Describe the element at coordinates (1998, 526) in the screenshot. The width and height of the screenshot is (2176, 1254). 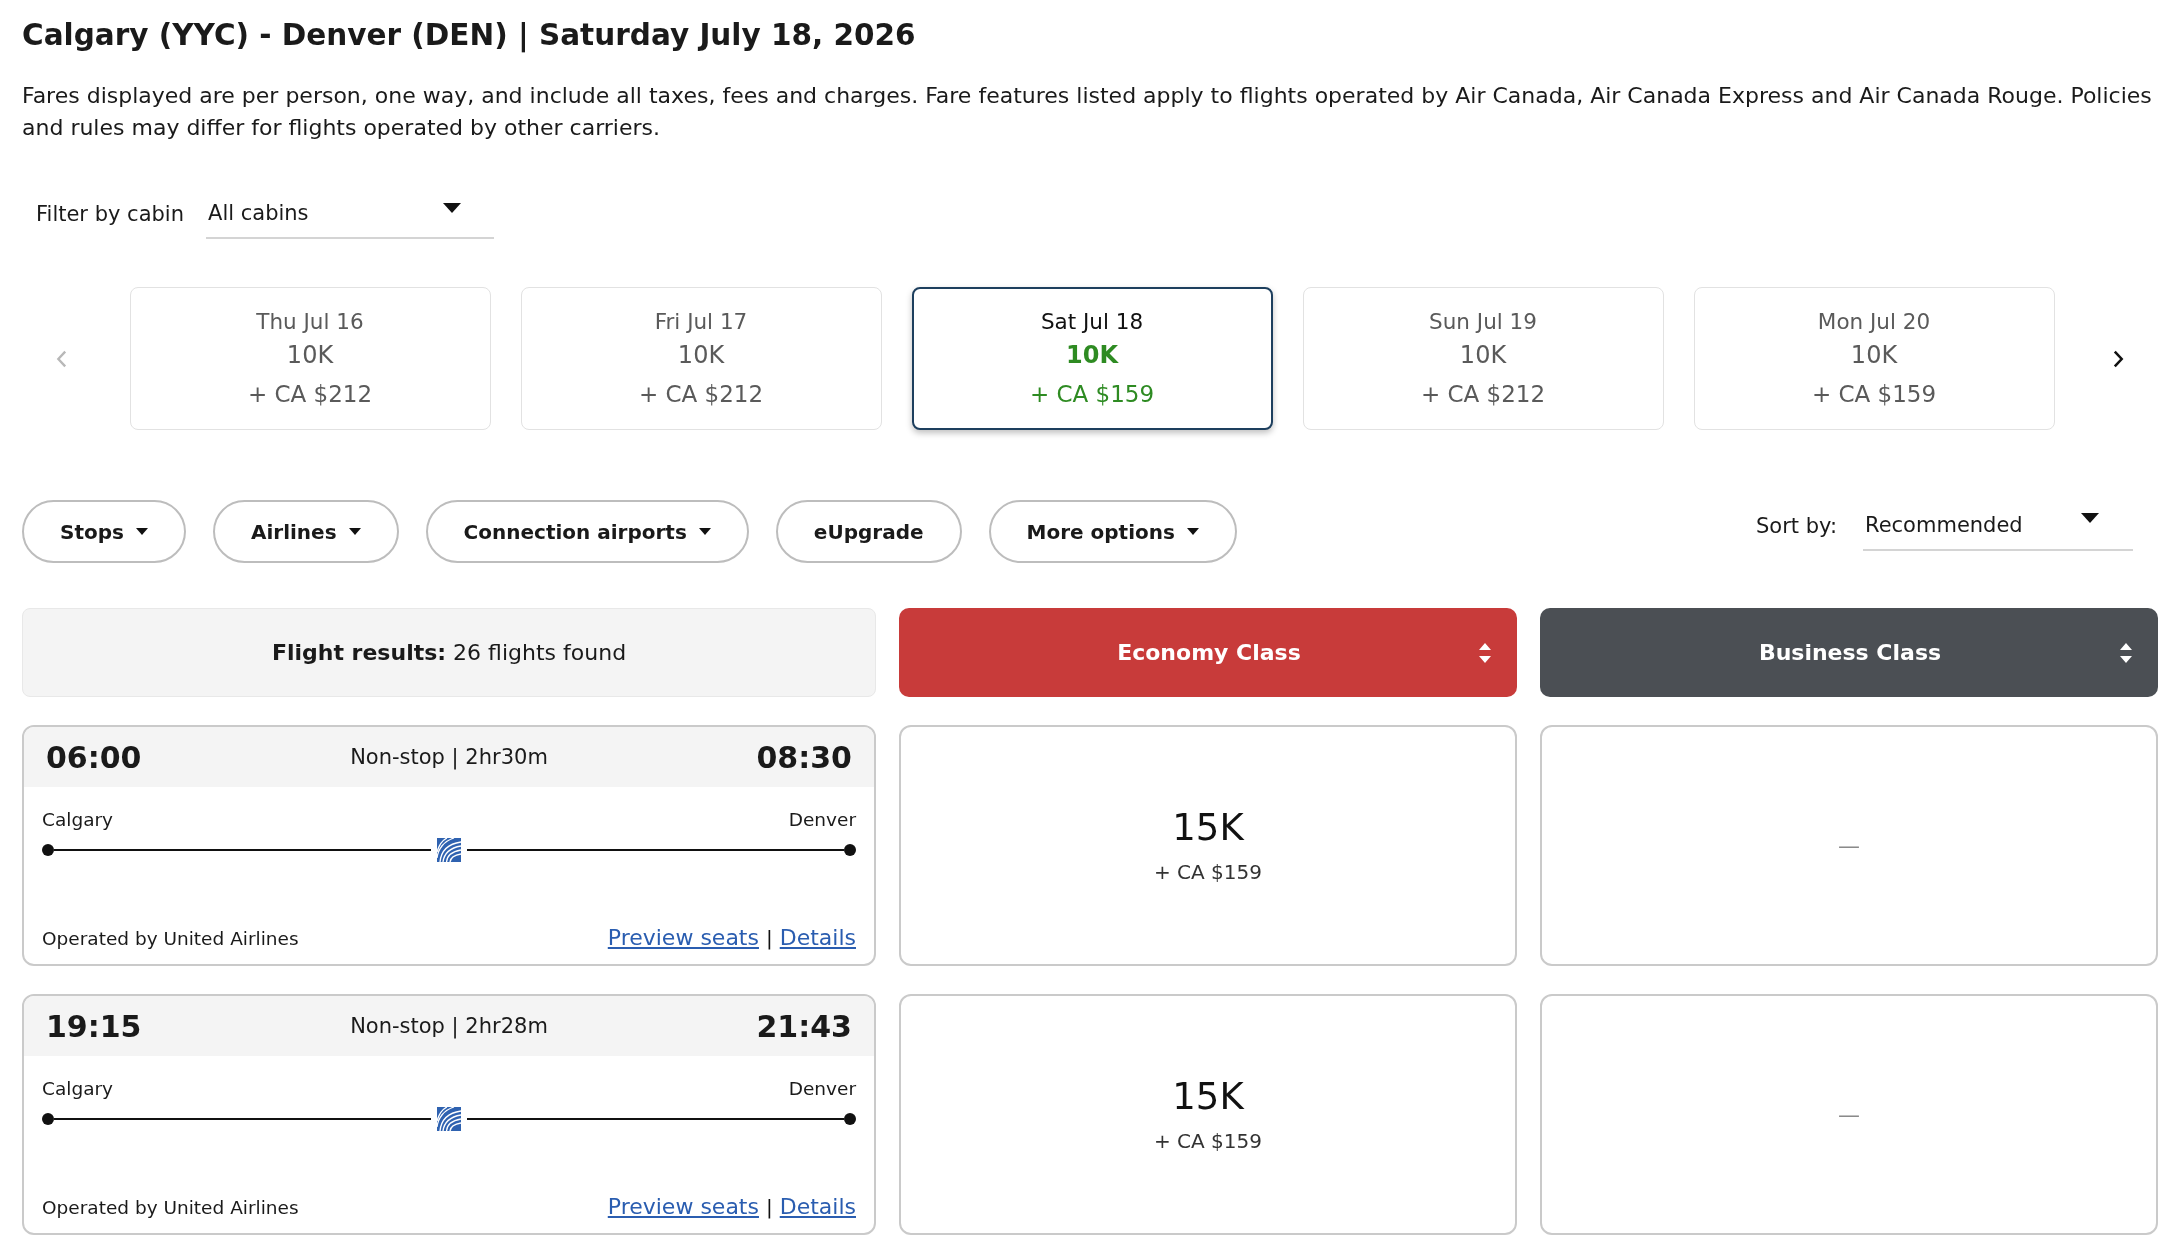
I see `sort-select: Recommended` at that location.